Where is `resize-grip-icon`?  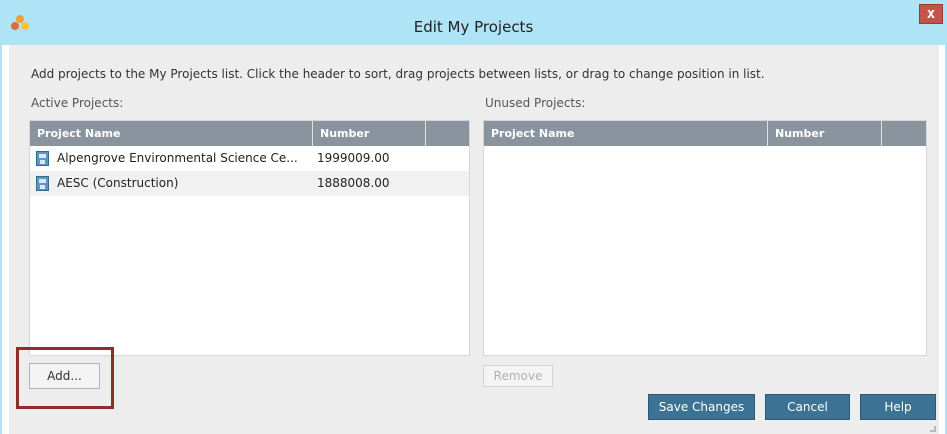
resize-grip-icon is located at coordinates (933, 429).